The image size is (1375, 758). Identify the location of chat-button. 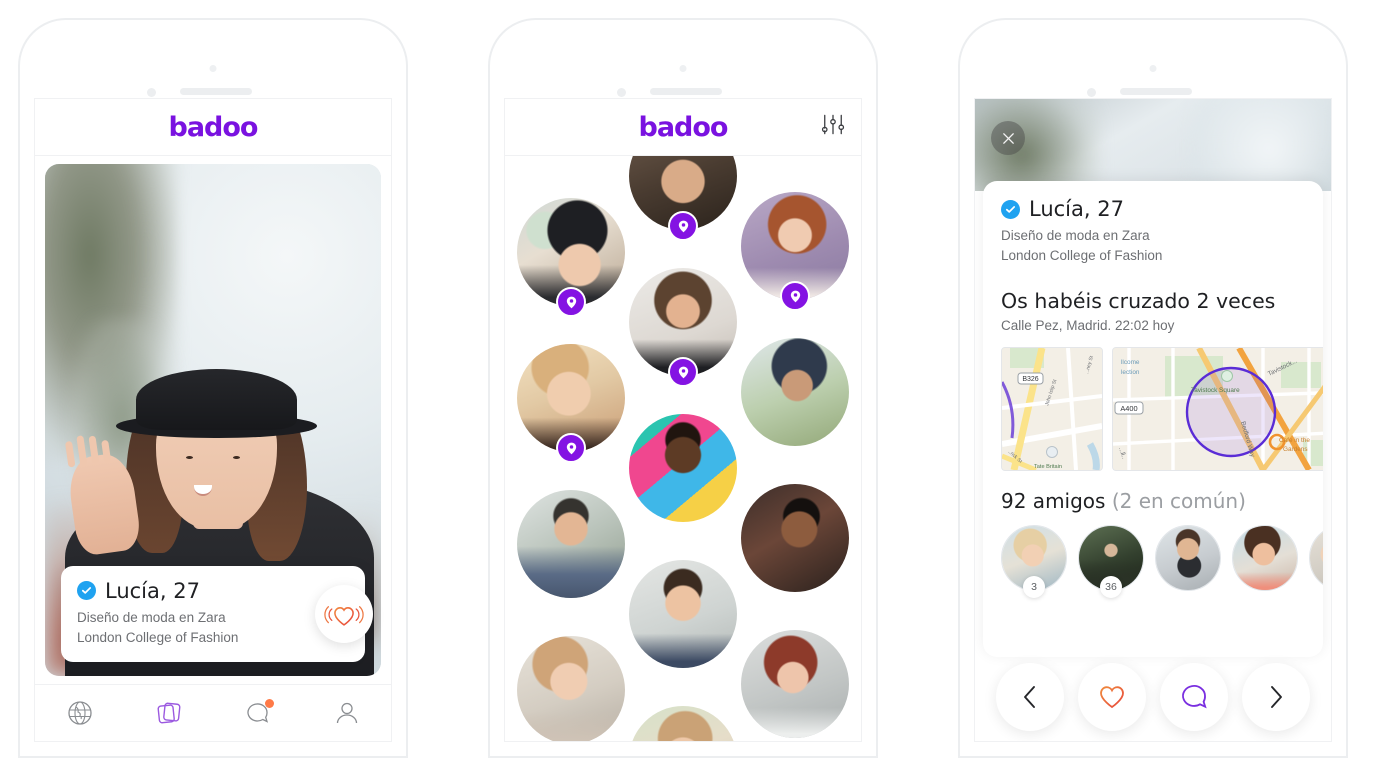
(1194, 697).